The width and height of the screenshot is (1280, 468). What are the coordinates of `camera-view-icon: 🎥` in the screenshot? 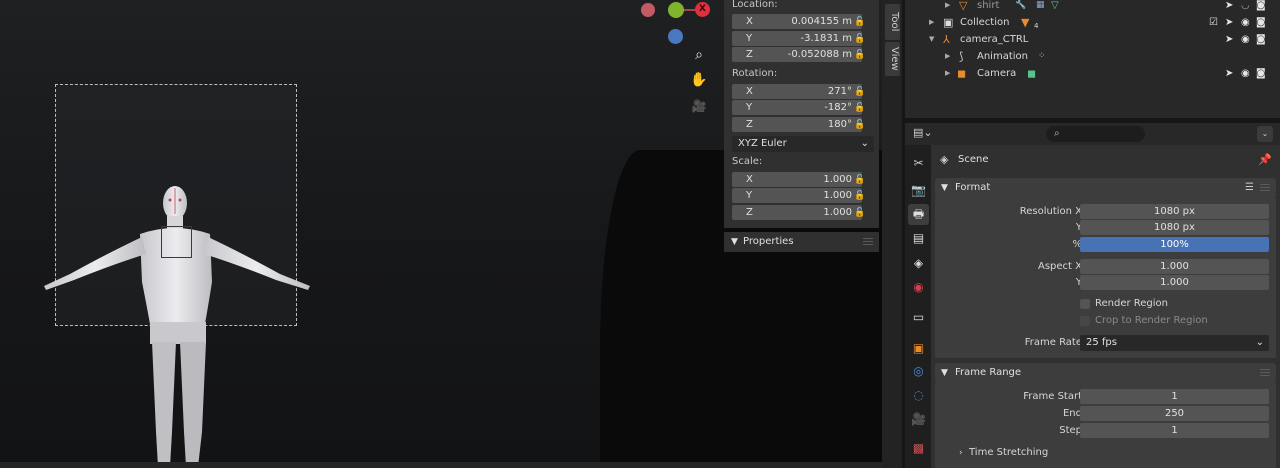 It's located at (699, 106).